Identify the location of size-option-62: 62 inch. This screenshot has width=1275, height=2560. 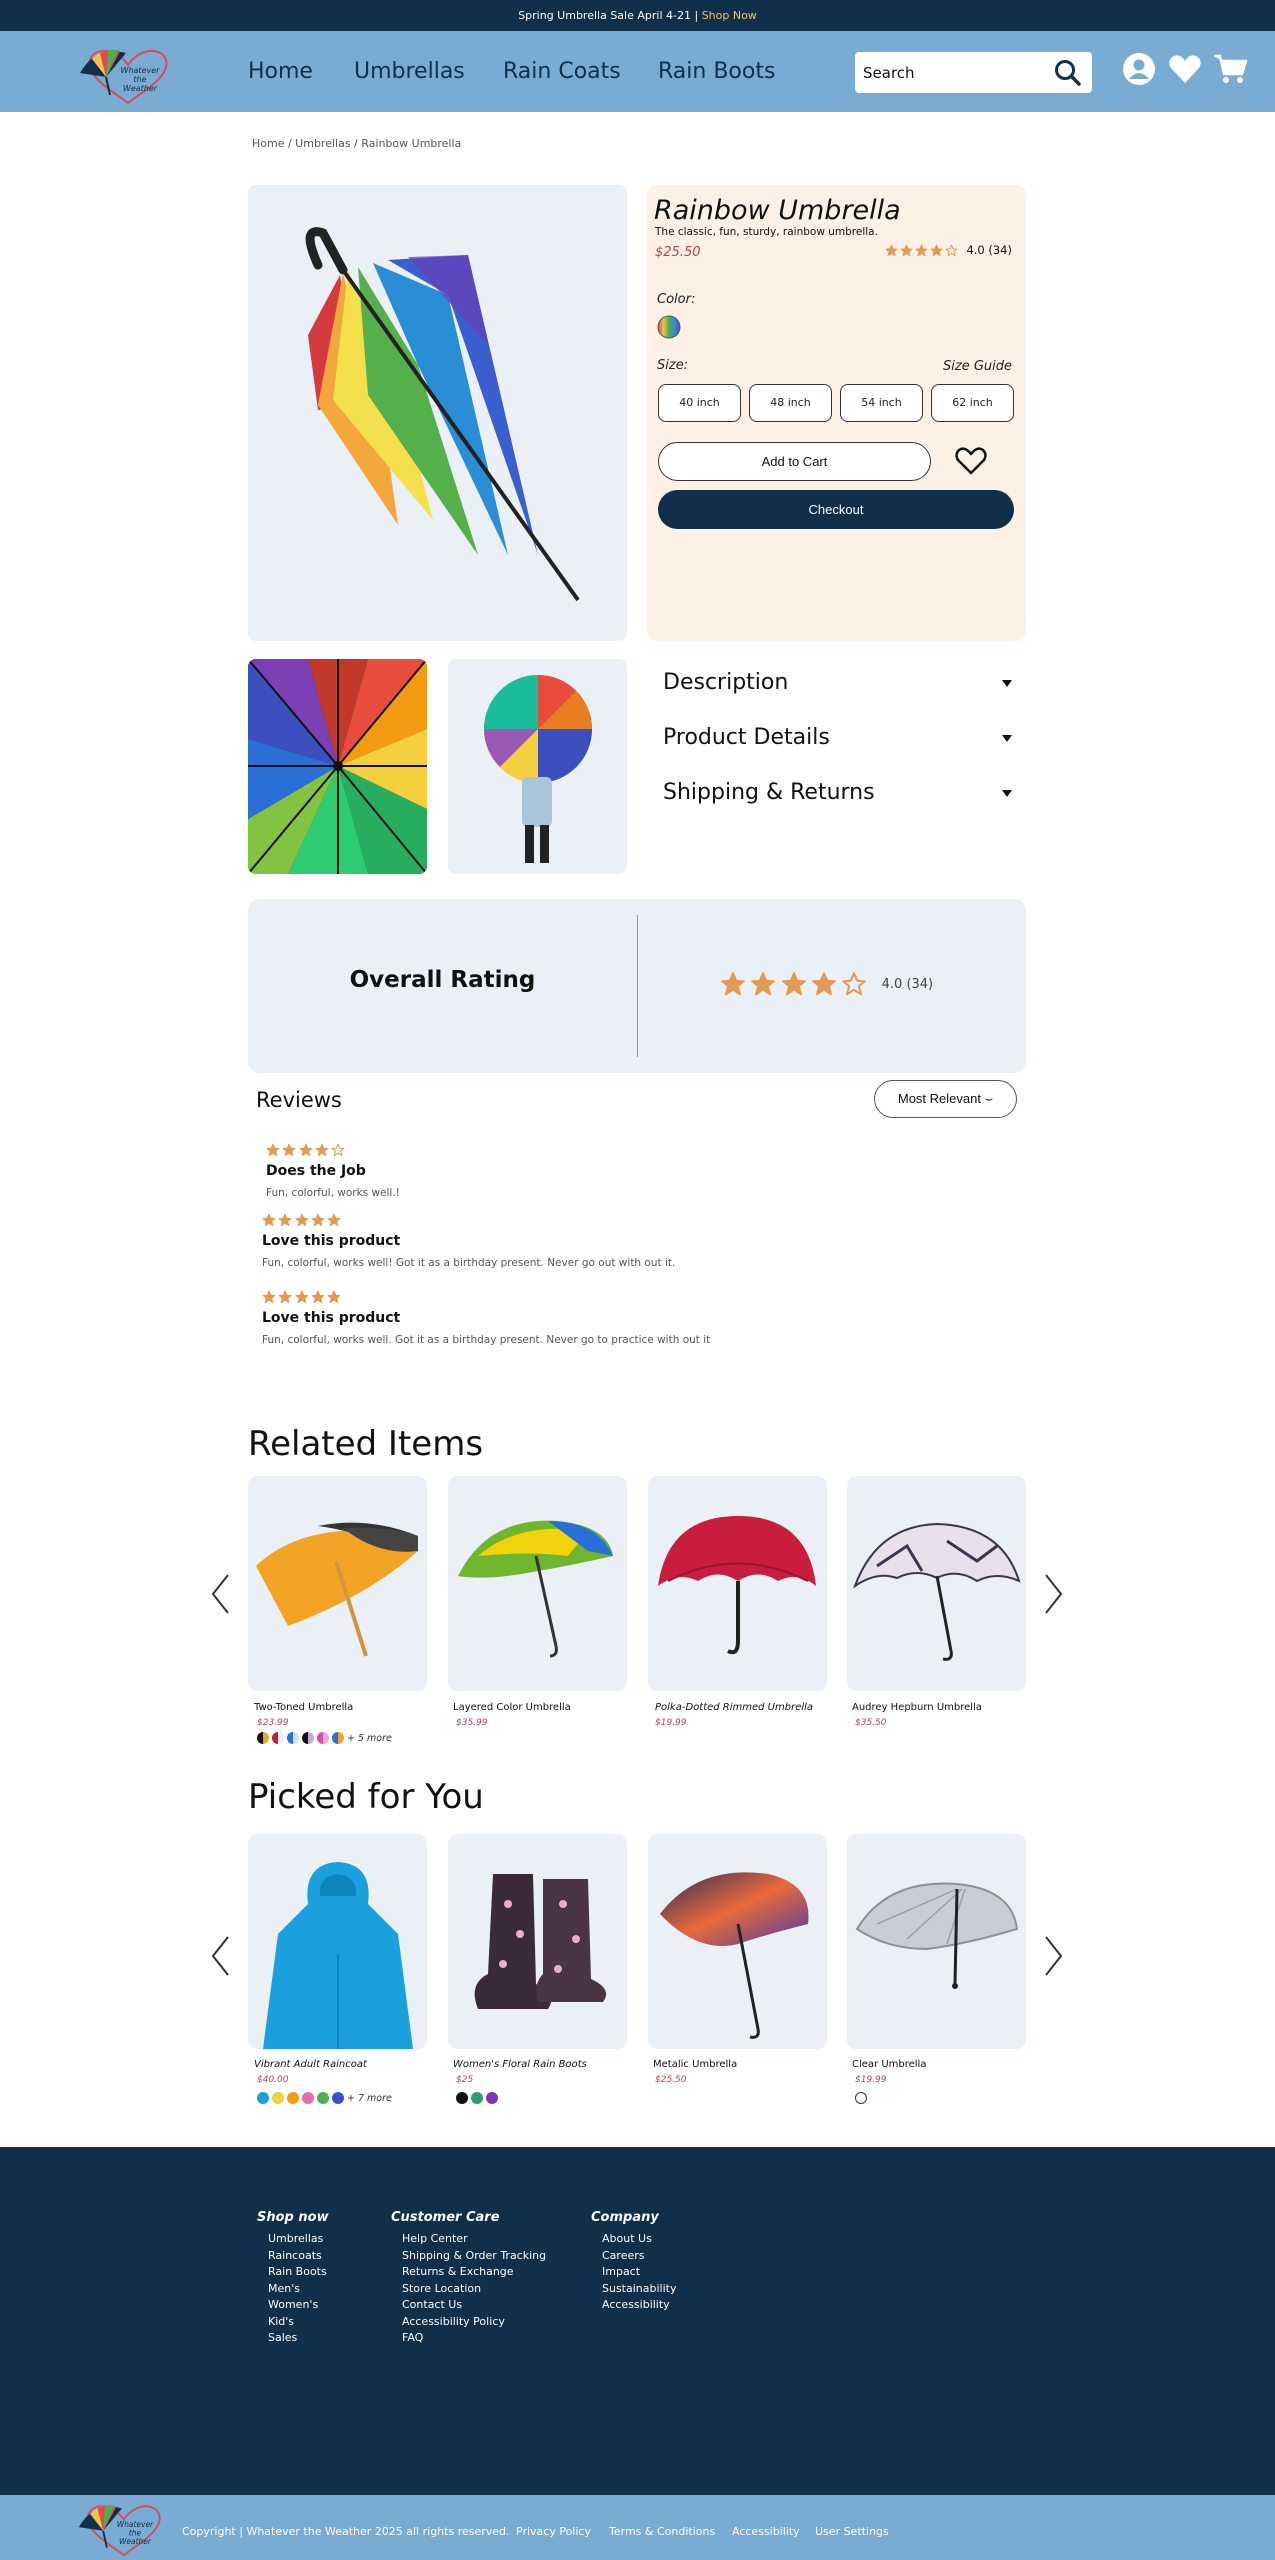
(972, 403).